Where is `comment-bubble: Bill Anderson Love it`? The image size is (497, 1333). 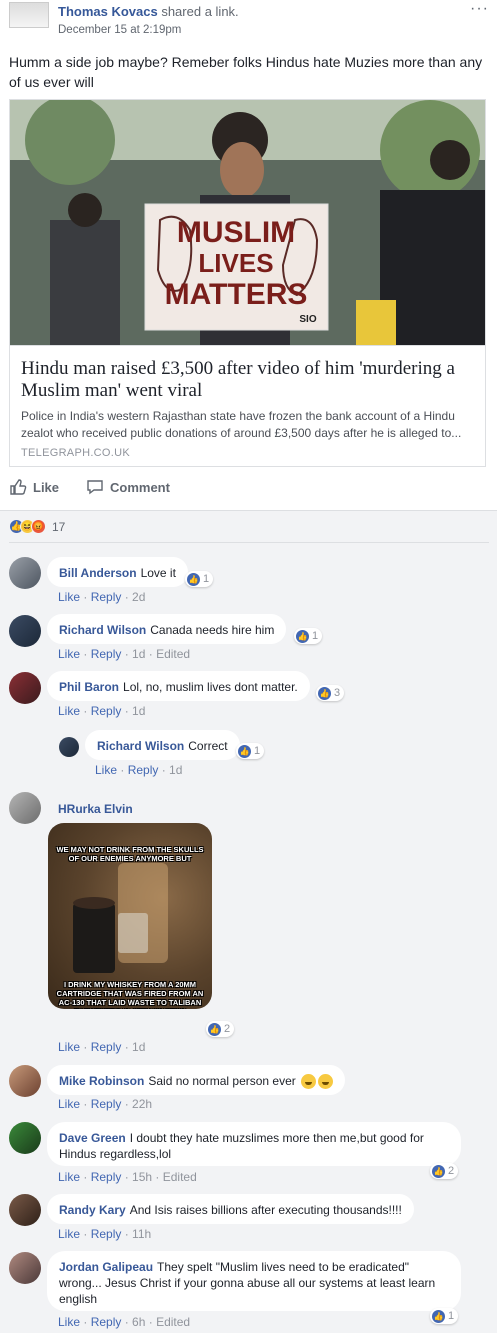 comment-bubble: Bill Anderson Love it is located at coordinates (117, 572).